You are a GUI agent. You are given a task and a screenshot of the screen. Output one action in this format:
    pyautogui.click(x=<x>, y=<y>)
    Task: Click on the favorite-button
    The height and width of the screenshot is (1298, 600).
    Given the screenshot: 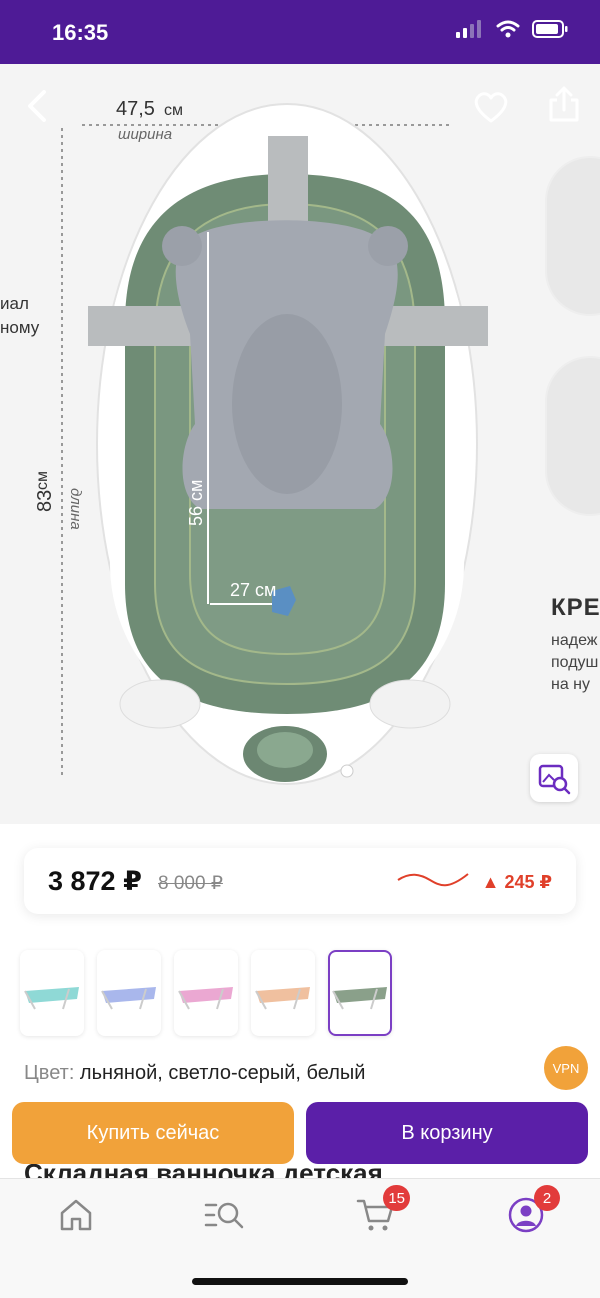 What is the action you would take?
    pyautogui.click(x=491, y=107)
    